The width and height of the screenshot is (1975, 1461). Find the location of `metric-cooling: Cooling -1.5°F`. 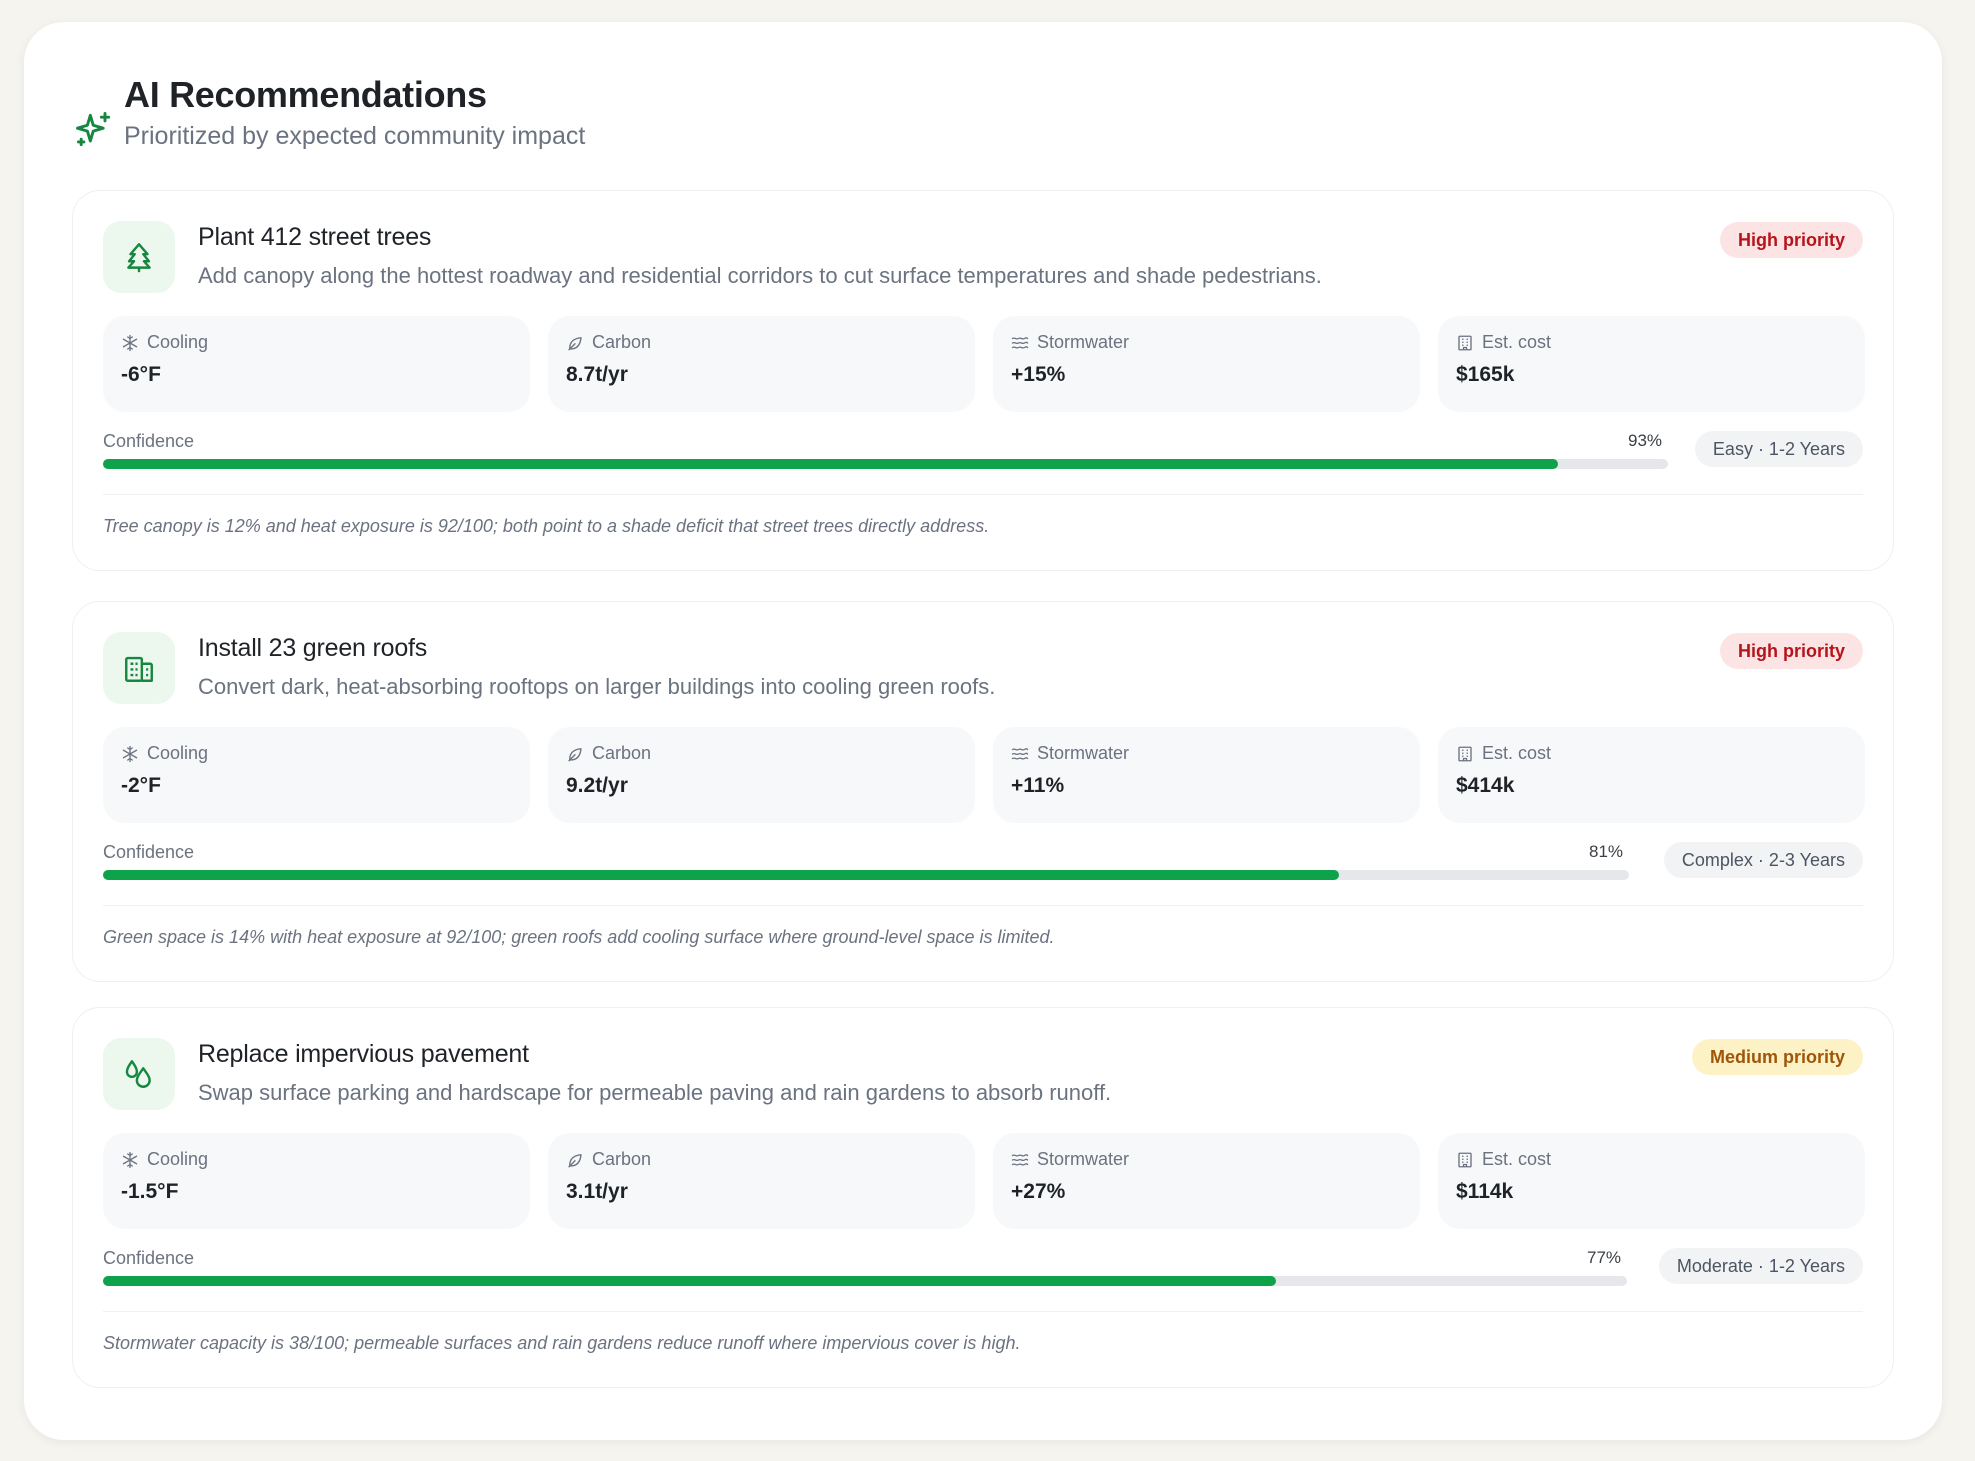

metric-cooling: Cooling -1.5°F is located at coordinates (316, 1181).